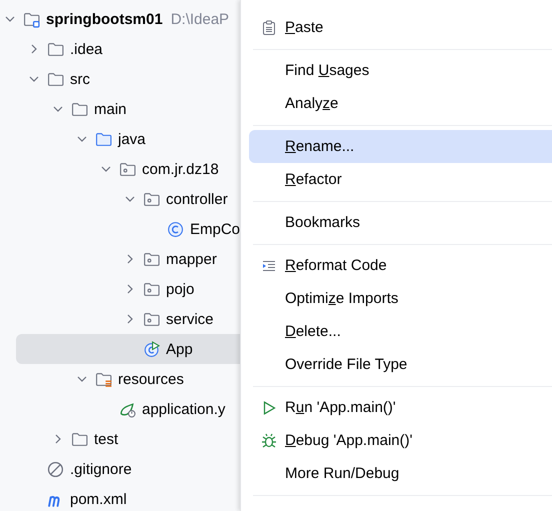  I want to click on clipboard-icon, so click(269, 28).